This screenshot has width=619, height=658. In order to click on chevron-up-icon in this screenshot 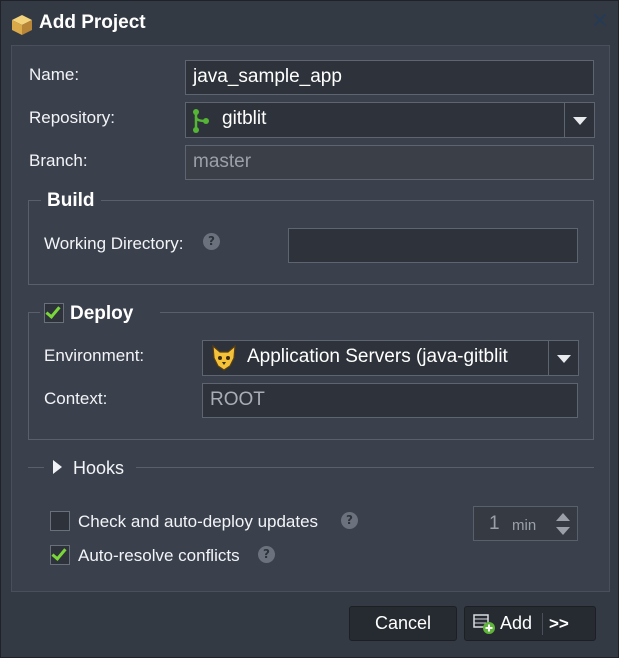, I will do `click(563, 517)`.